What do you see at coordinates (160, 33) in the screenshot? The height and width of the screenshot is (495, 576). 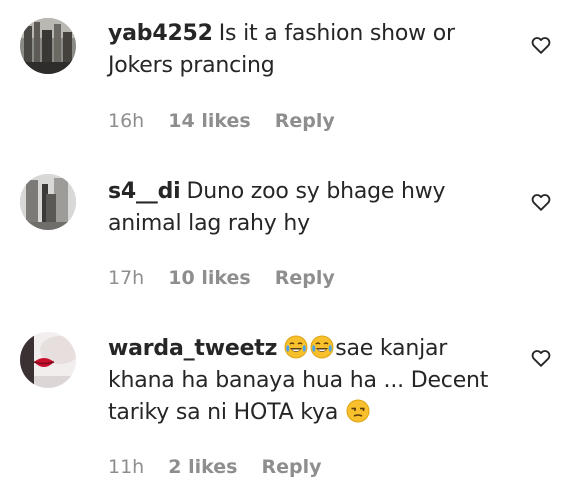 I see `username: yab4252` at bounding box center [160, 33].